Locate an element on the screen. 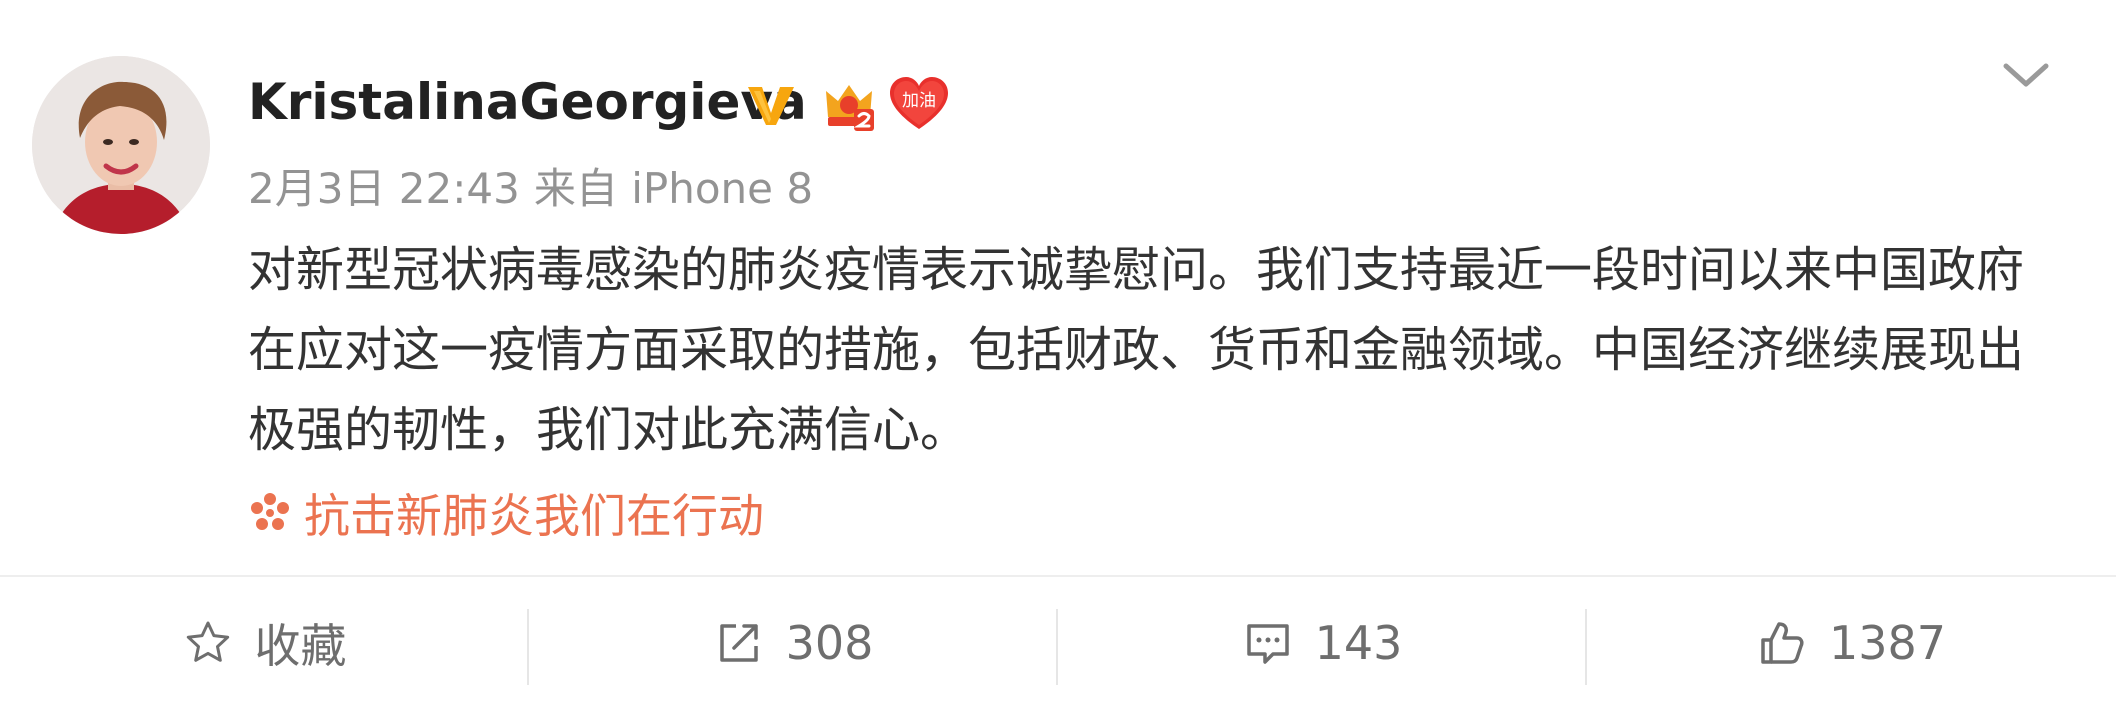  thumbs-up-icon is located at coordinates (1782, 642).